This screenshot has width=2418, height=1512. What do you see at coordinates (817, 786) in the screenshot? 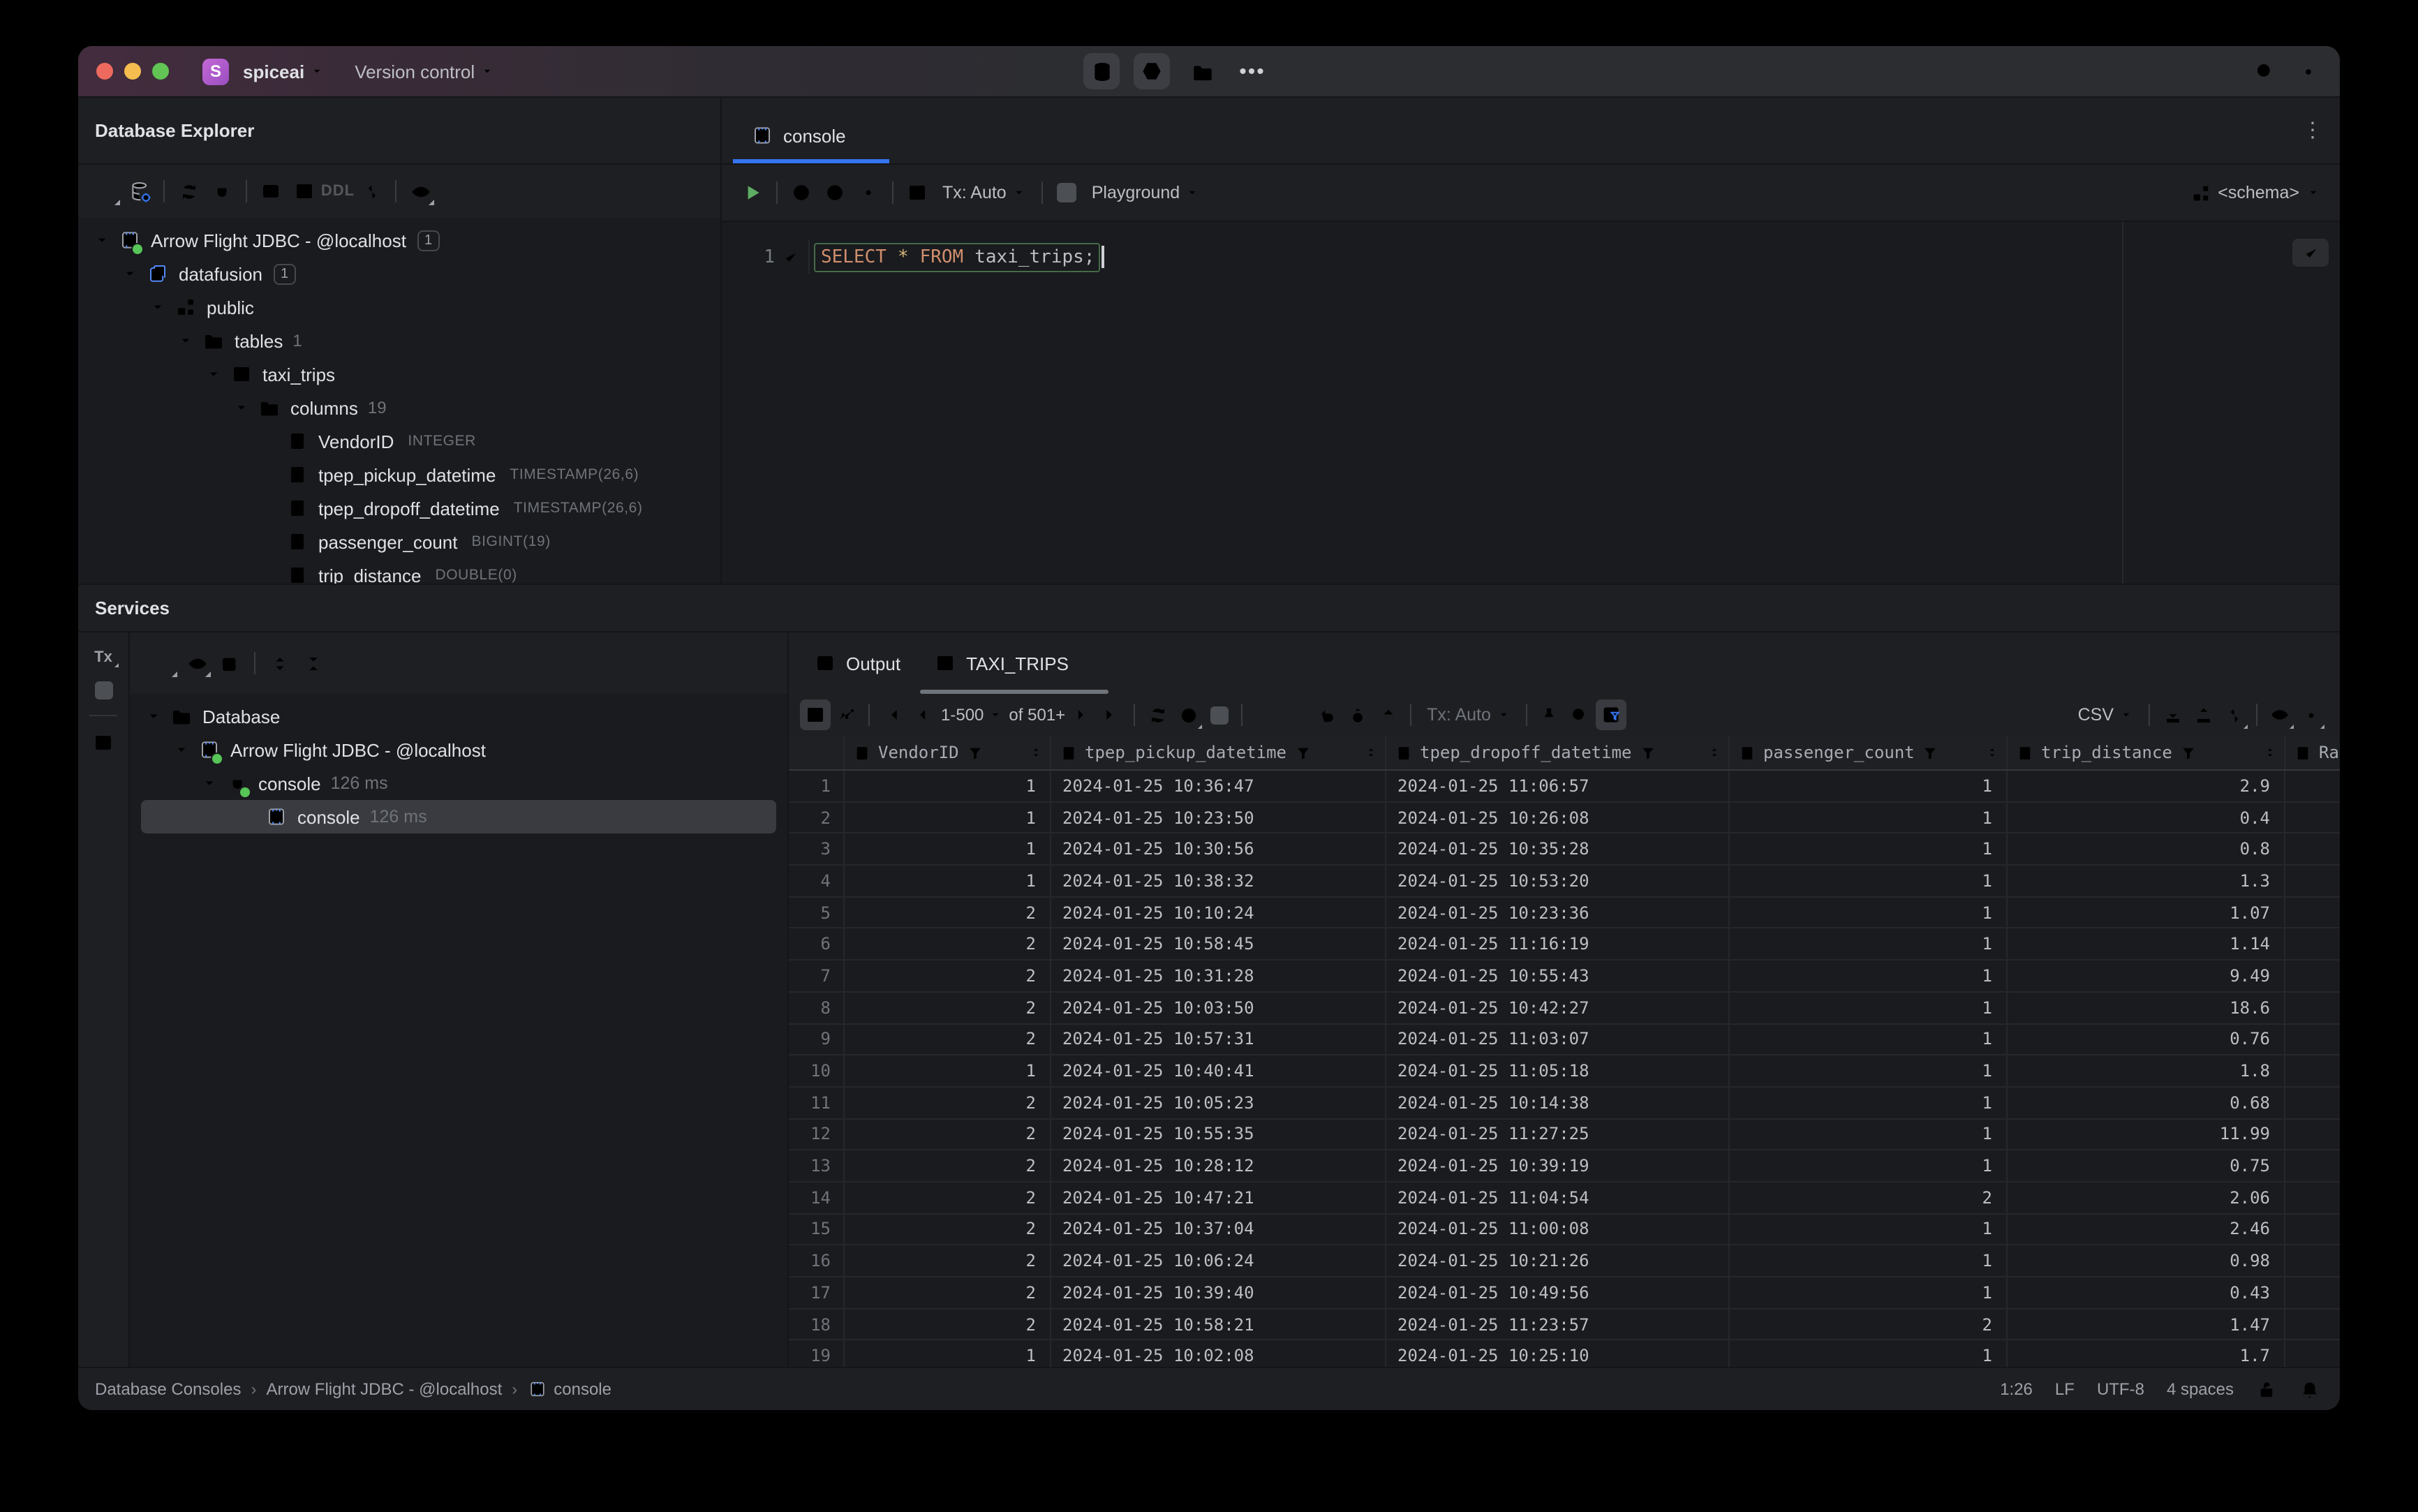
I see `row-number: 1` at bounding box center [817, 786].